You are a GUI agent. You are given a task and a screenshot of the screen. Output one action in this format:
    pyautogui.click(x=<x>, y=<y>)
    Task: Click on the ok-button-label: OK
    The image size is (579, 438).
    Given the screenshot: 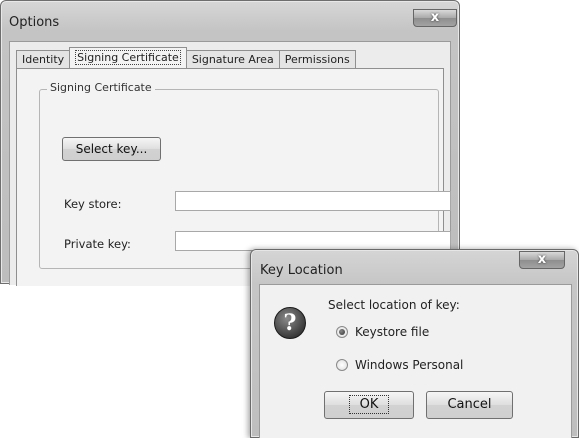 What is the action you would take?
    pyautogui.click(x=369, y=404)
    